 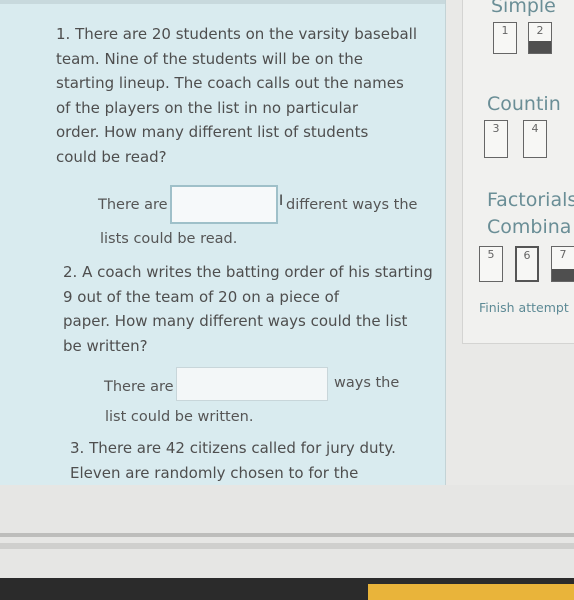 What do you see at coordinates (367, 383) in the screenshot?
I see `question-2-answer-suffix: ways the` at bounding box center [367, 383].